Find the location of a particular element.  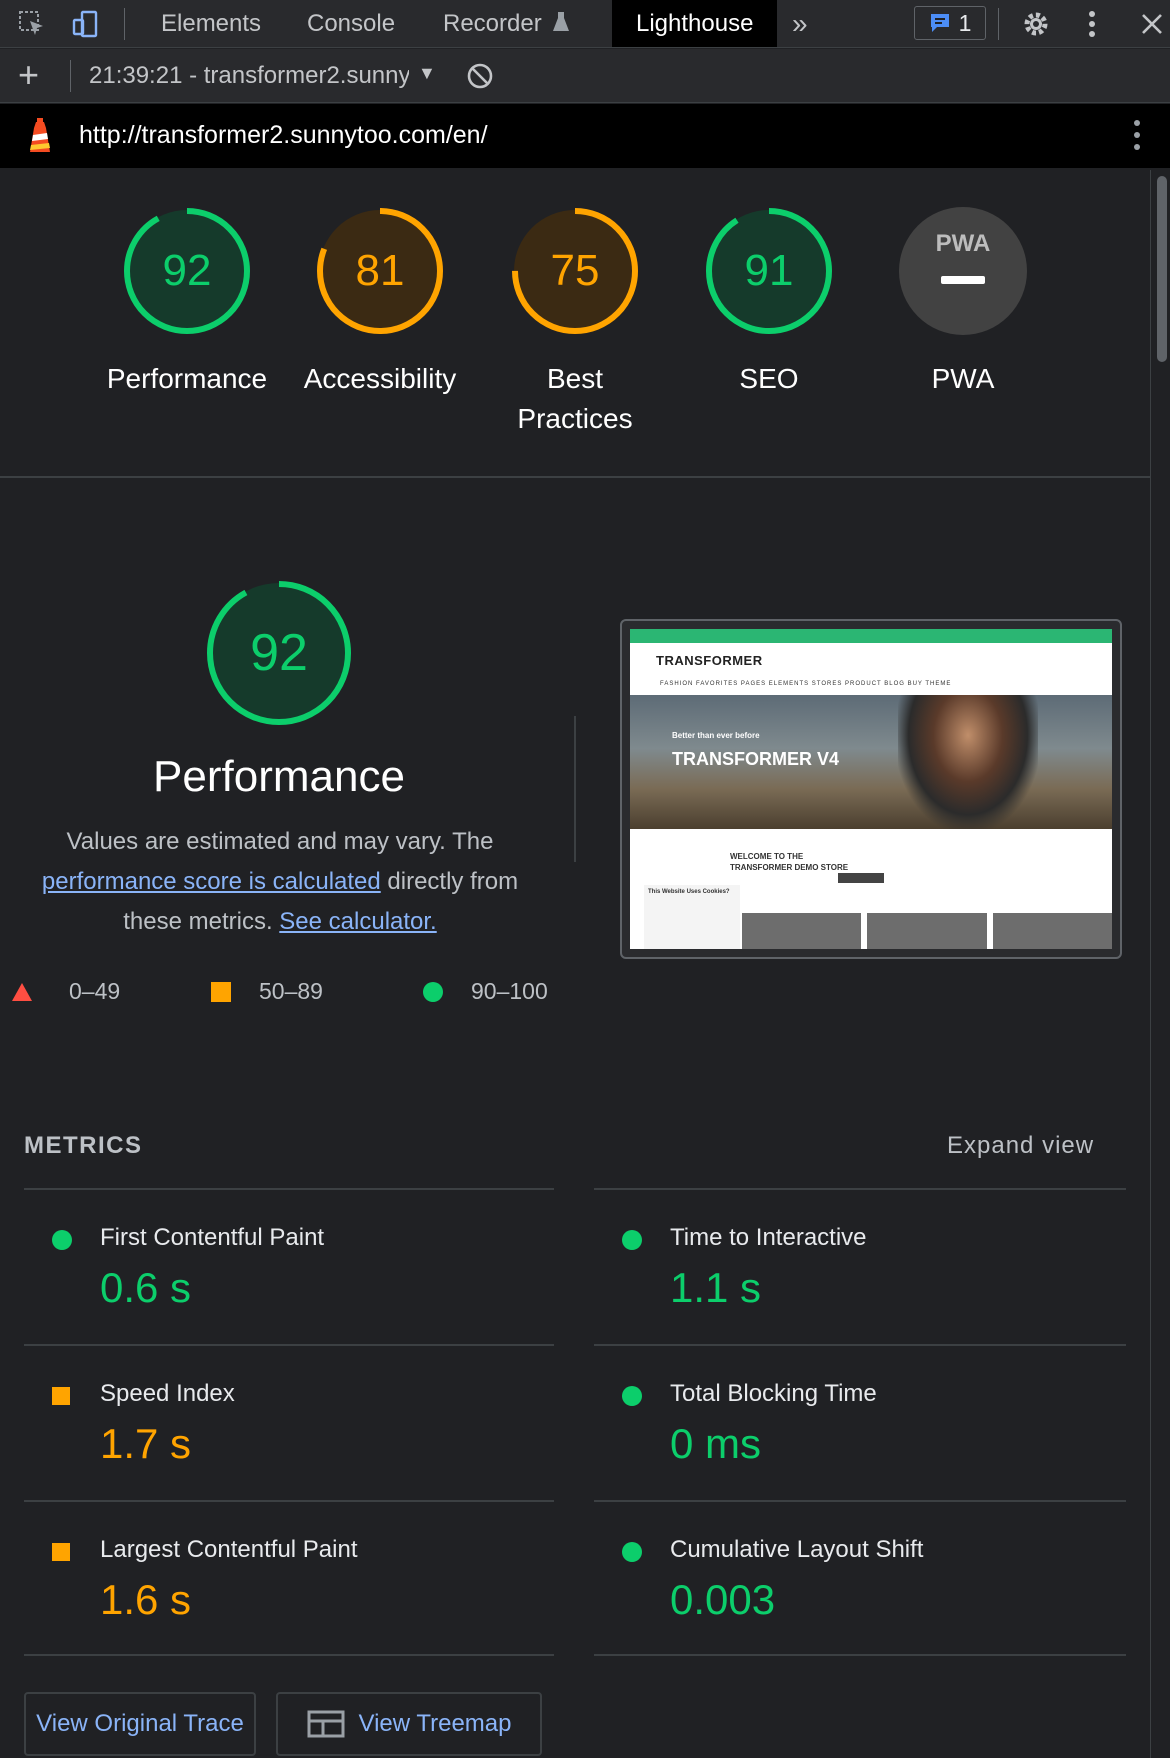

svg-text: 81 is located at coordinates (380, 270).